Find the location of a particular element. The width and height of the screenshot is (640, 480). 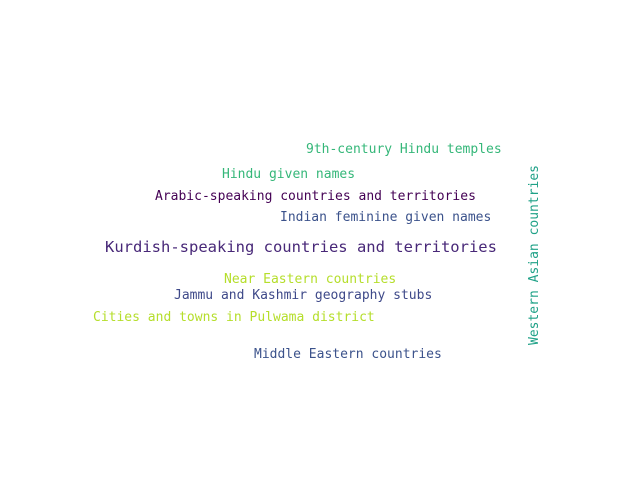

cloud-word: Jammu and Kashmir geography stubs is located at coordinates (303, 295).